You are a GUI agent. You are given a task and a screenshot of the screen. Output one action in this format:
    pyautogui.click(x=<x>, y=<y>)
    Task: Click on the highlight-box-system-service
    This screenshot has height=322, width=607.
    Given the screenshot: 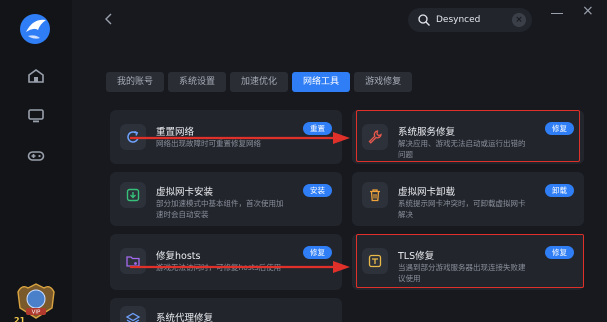 What is the action you would take?
    pyautogui.click(x=468, y=136)
    